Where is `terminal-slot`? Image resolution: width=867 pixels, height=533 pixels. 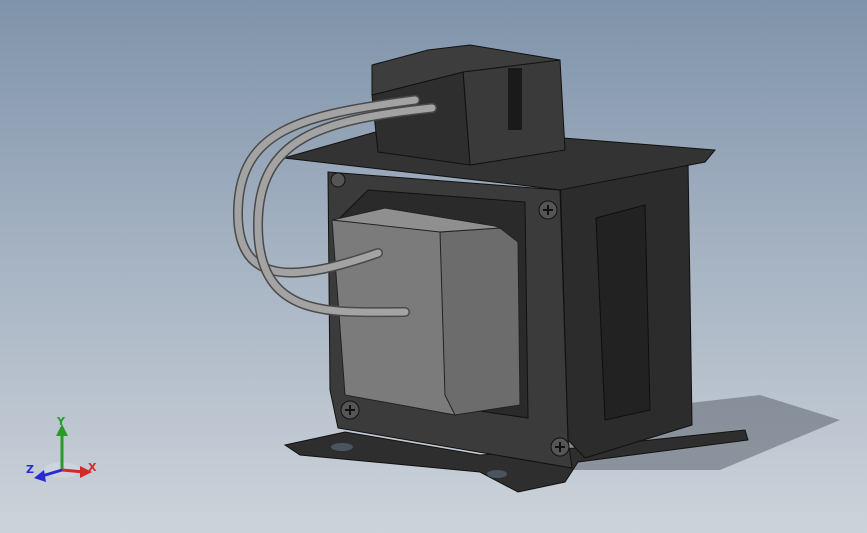 terminal-slot is located at coordinates (515, 99).